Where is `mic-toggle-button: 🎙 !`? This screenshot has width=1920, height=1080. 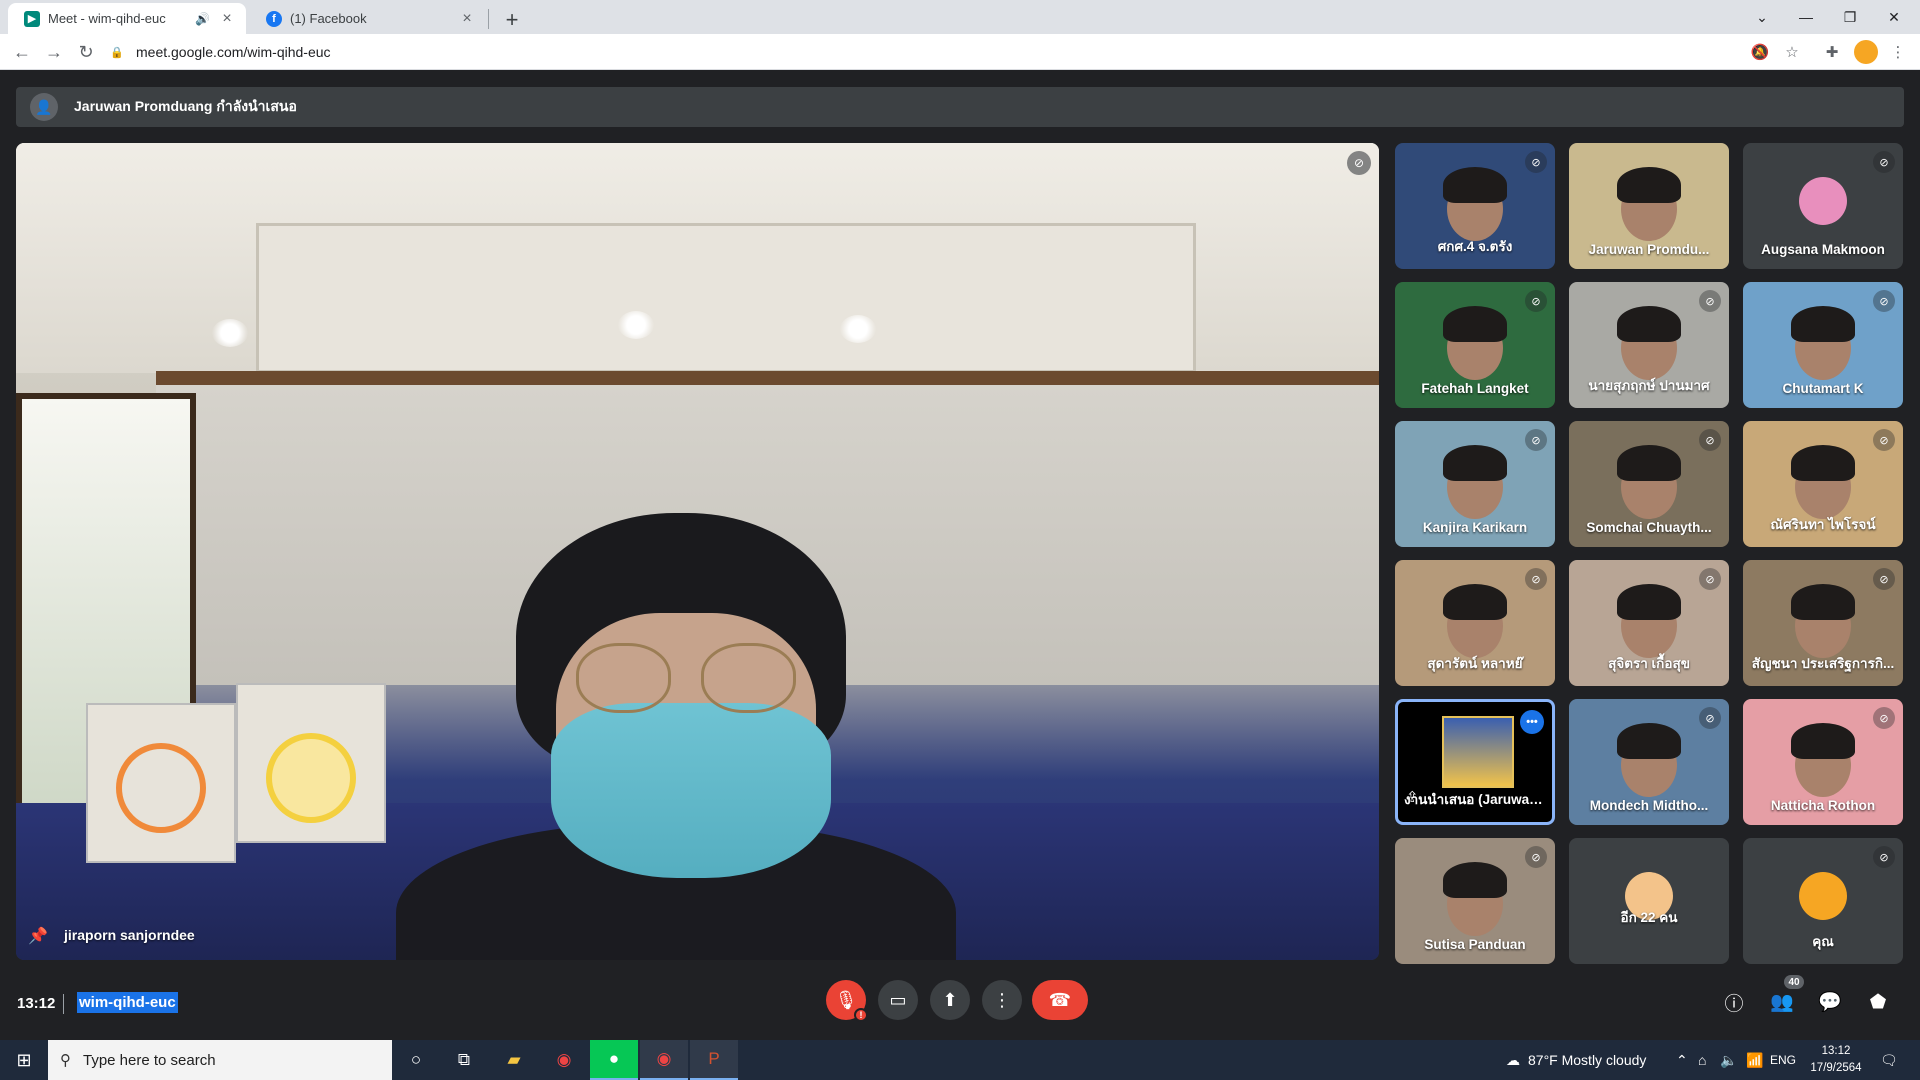
mic-toggle-button: 🎙 ! is located at coordinates (847, 1001).